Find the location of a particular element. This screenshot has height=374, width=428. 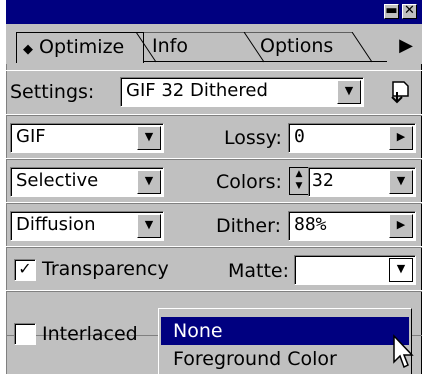

close-button: ✕ is located at coordinates (409, 11).